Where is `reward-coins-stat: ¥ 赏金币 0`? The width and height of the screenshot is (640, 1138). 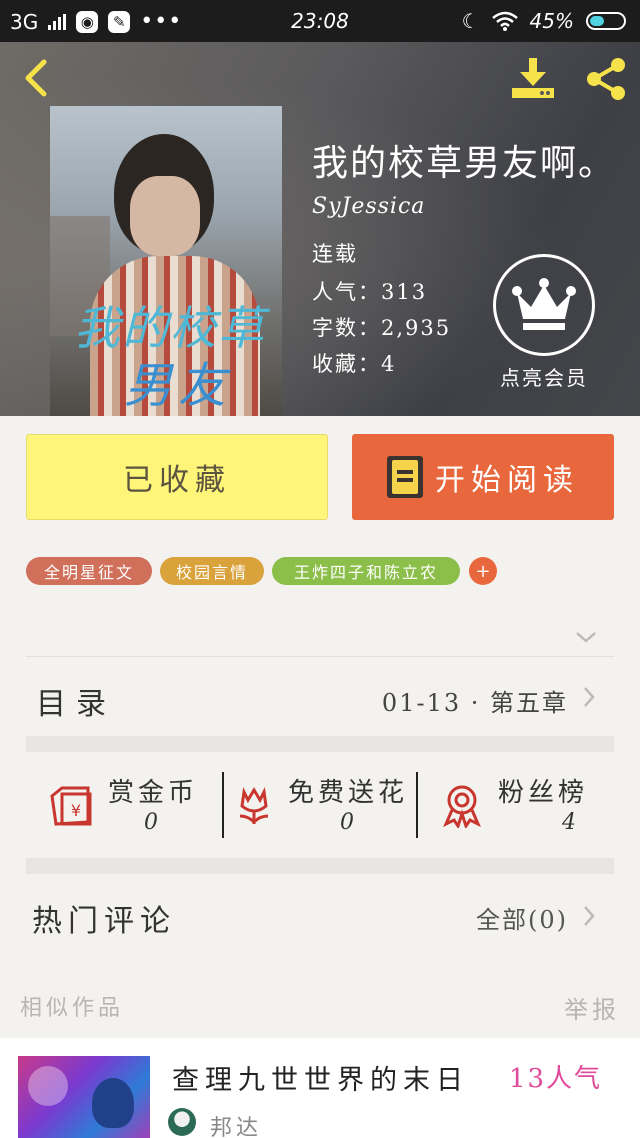 reward-coins-stat: ¥ 赏金币 0 is located at coordinates (124, 804).